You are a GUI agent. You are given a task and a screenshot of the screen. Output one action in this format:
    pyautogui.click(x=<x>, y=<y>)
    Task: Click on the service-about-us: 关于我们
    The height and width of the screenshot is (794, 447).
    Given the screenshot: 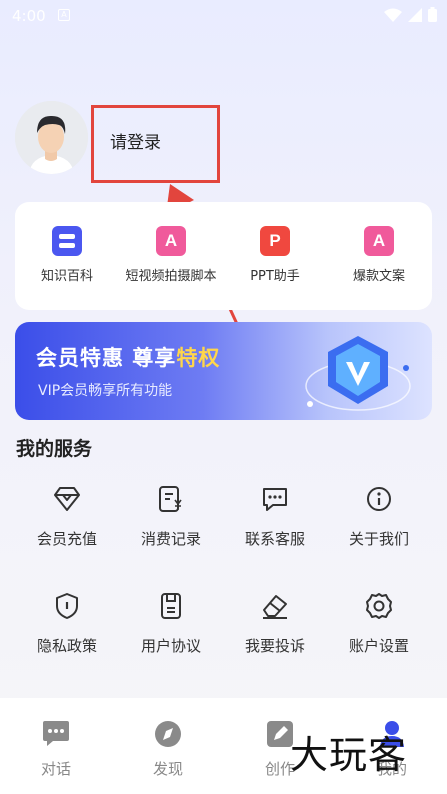 What is the action you would take?
    pyautogui.click(x=379, y=516)
    